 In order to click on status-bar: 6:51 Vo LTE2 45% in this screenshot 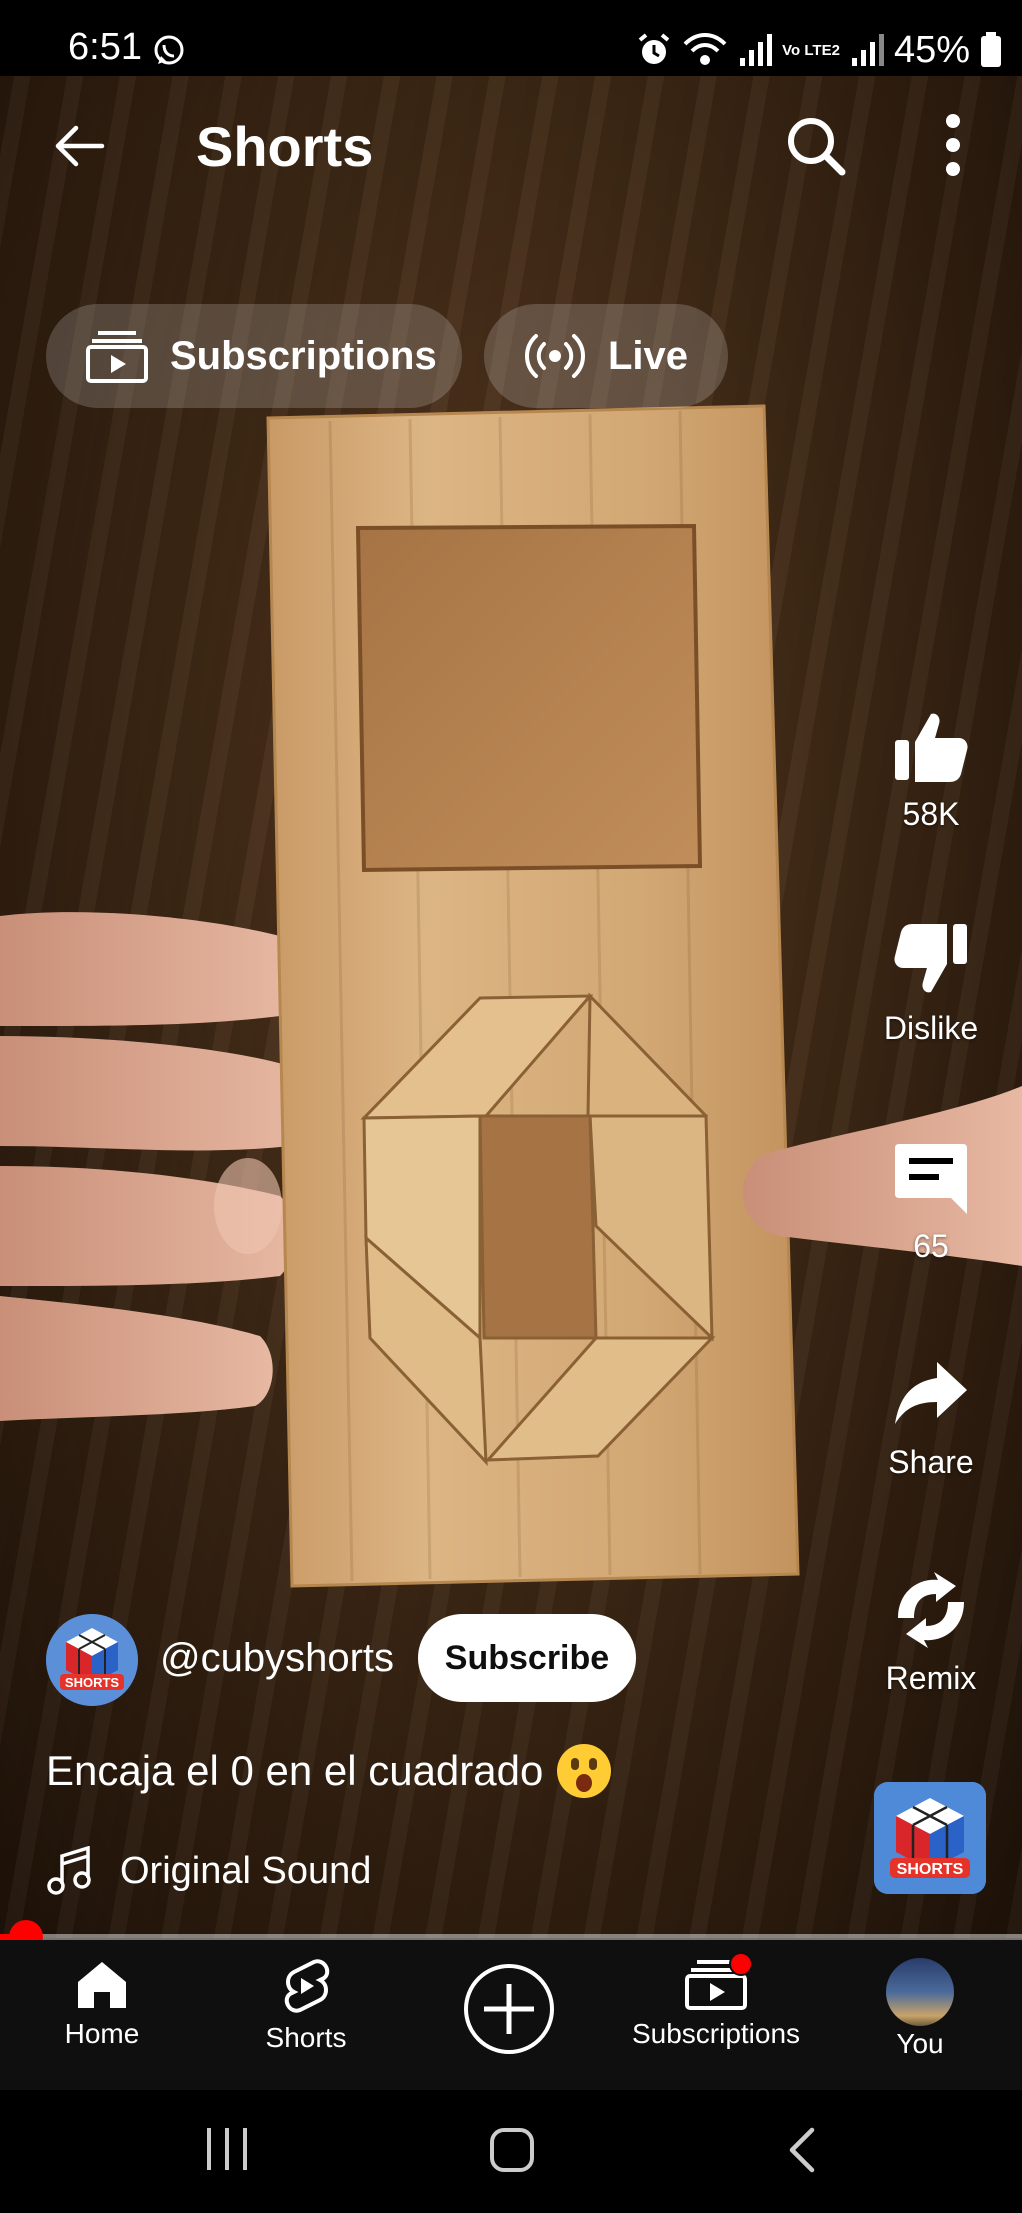, I will do `click(511, 38)`.